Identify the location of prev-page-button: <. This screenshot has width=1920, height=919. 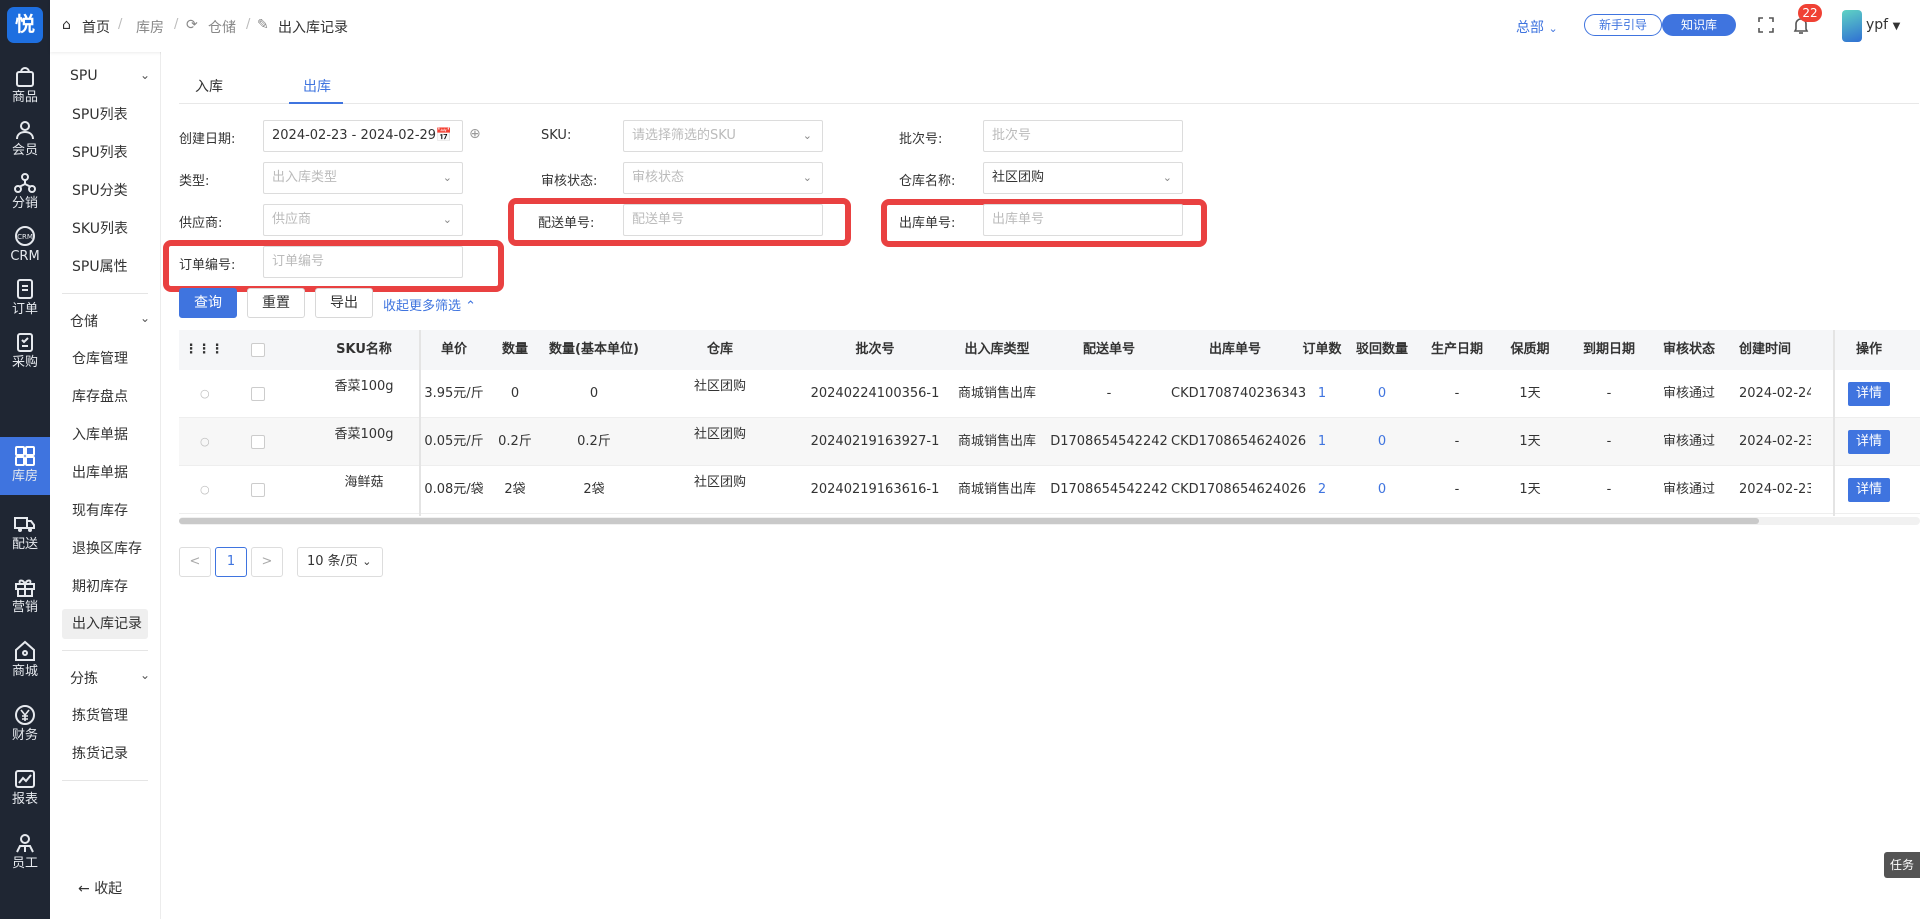
(195, 562).